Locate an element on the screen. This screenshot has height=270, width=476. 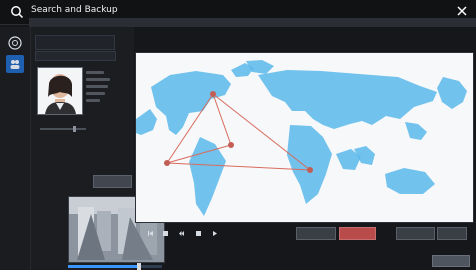
people-icon is located at coordinates (15, 64).